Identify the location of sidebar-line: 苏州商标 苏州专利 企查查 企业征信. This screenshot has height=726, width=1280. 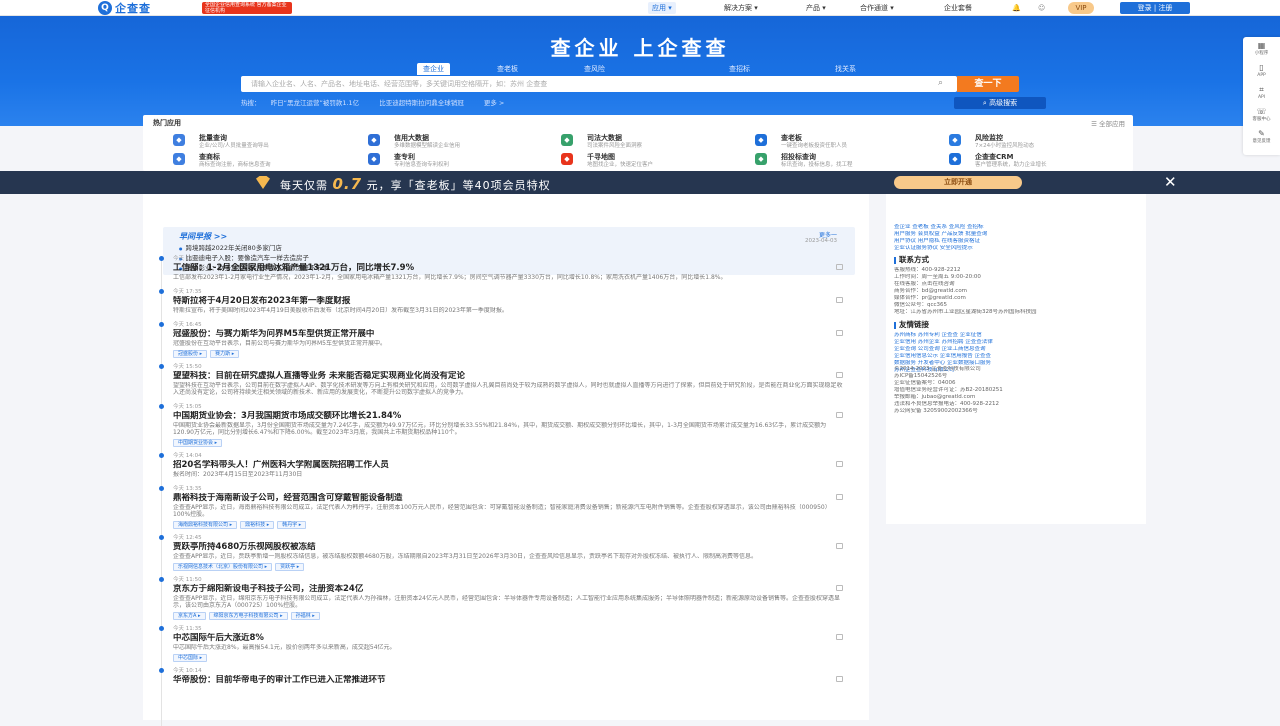
(1016, 335).